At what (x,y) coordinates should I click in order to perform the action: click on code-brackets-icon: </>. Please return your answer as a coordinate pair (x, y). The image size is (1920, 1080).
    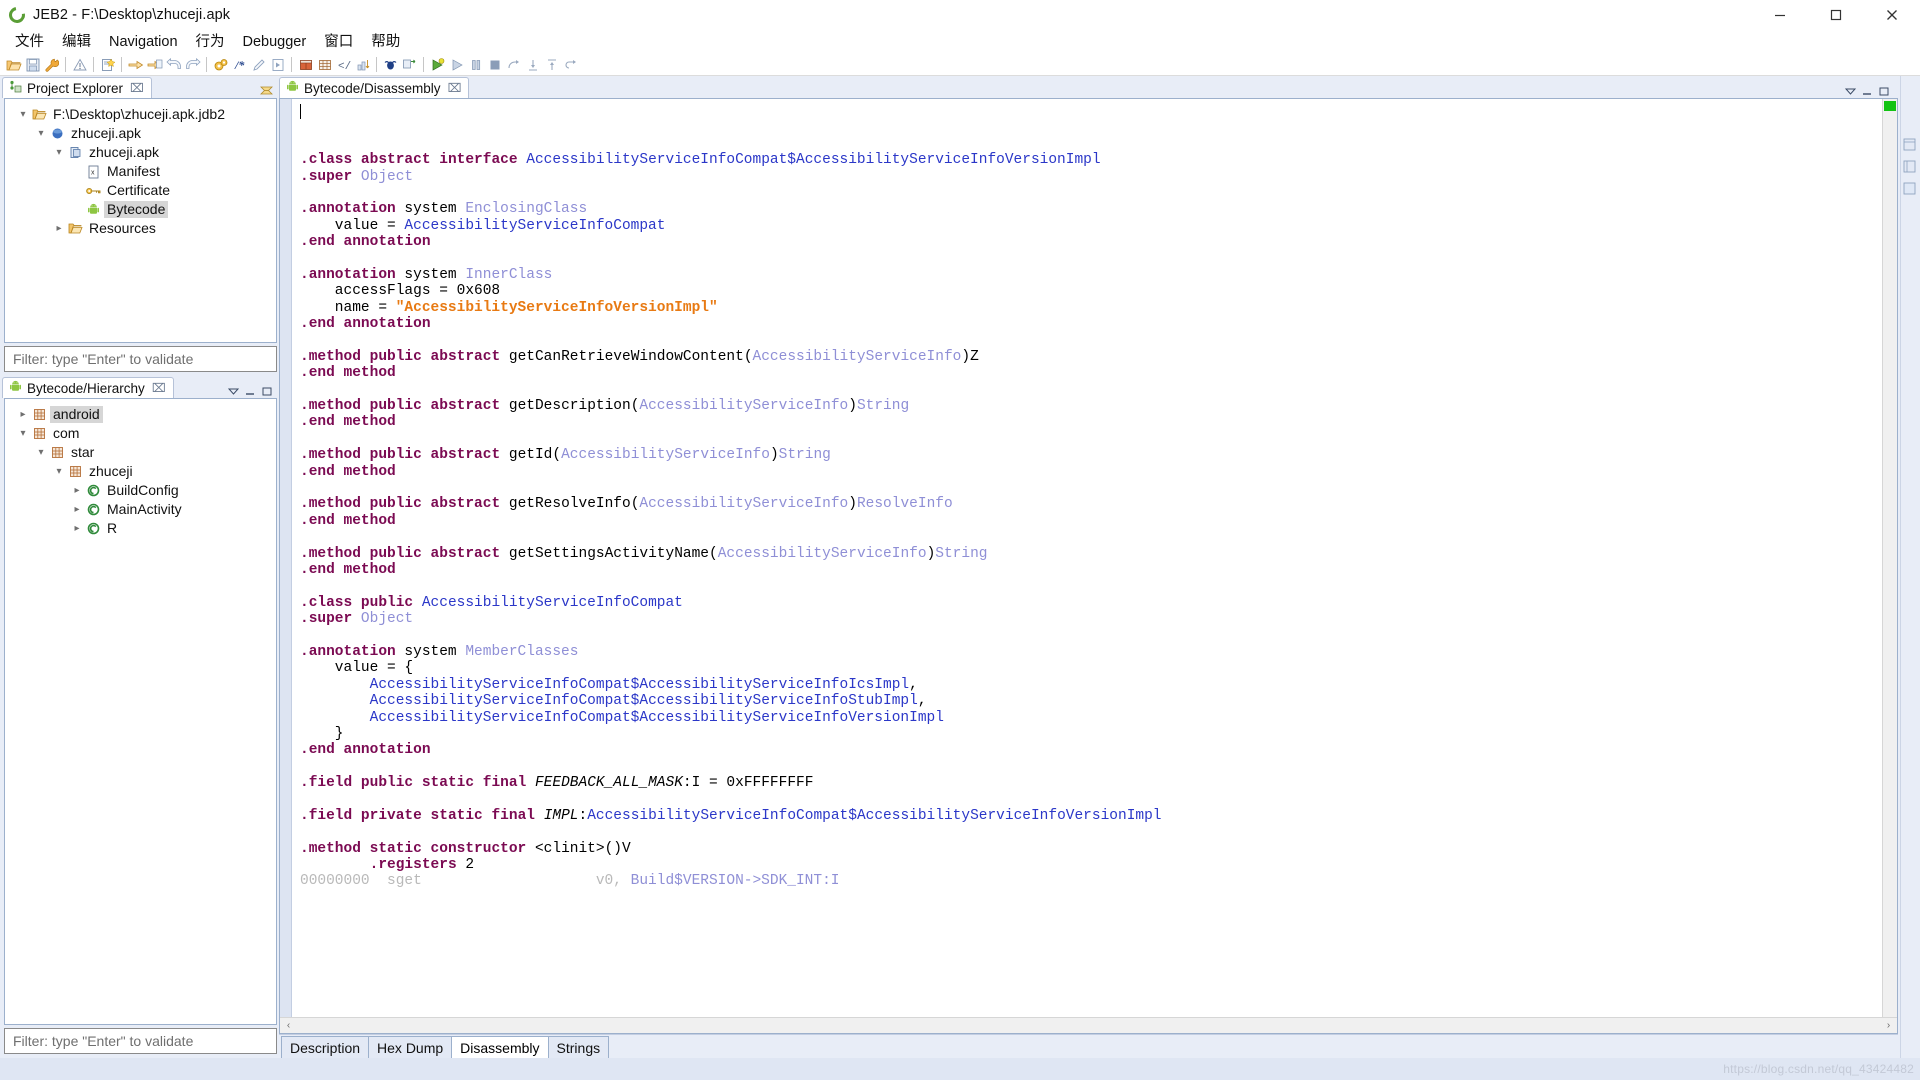
    Looking at the image, I should click on (343, 64).